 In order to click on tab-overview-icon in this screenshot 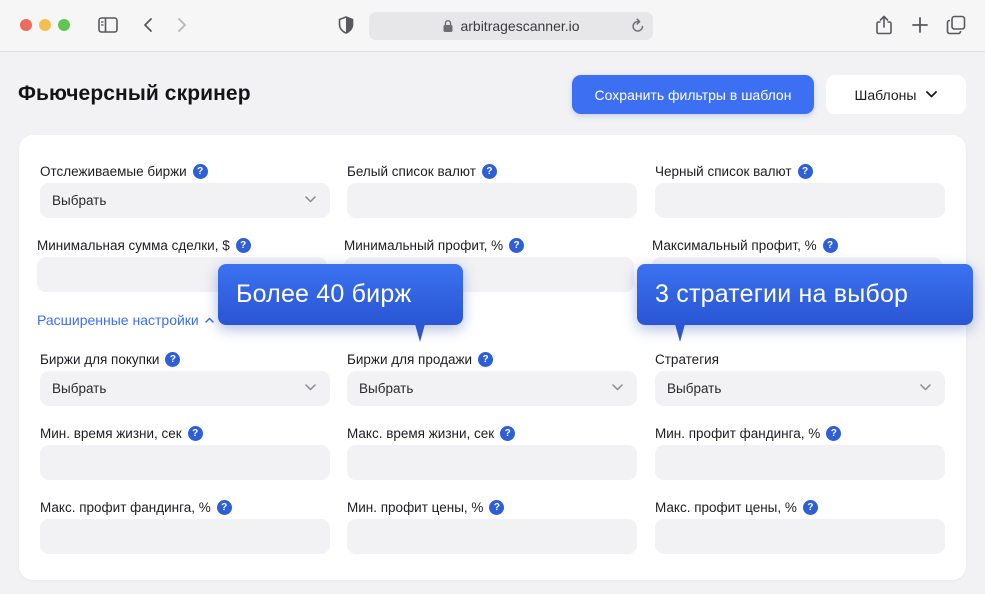, I will do `click(956, 25)`.